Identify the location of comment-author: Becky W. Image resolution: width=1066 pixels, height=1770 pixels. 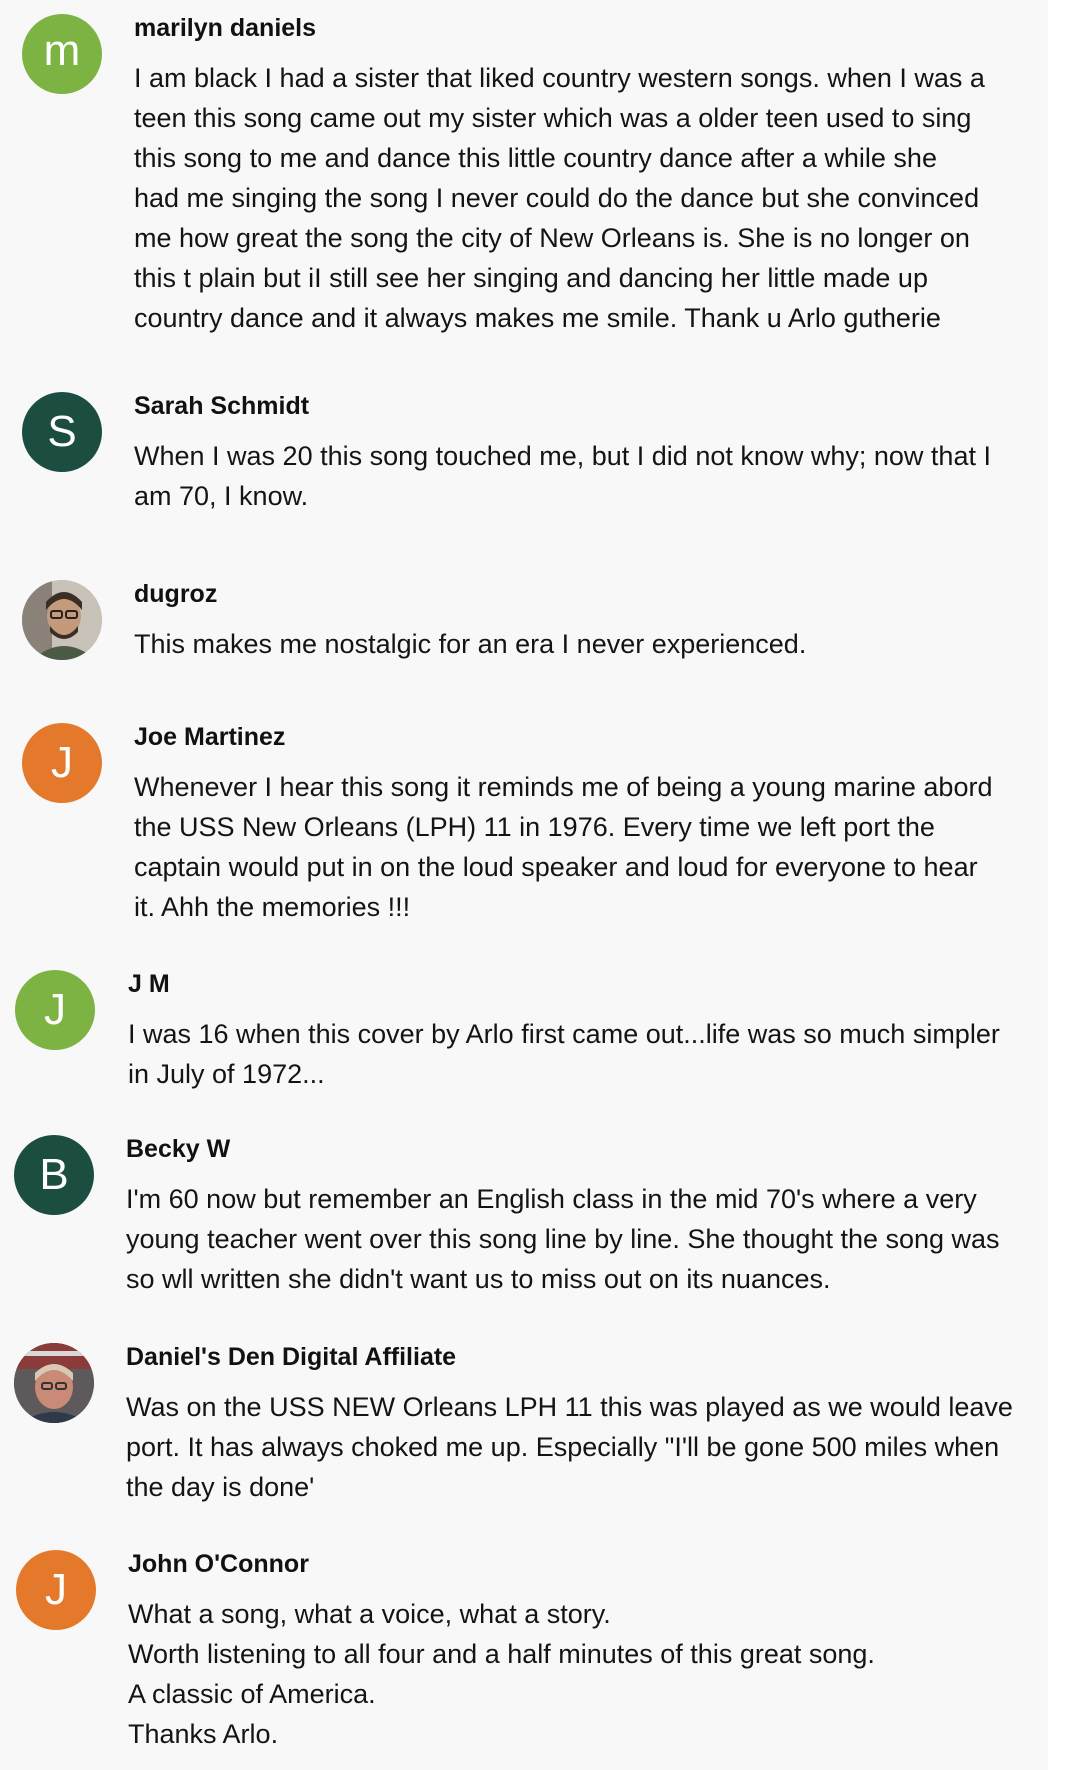
(178, 1149).